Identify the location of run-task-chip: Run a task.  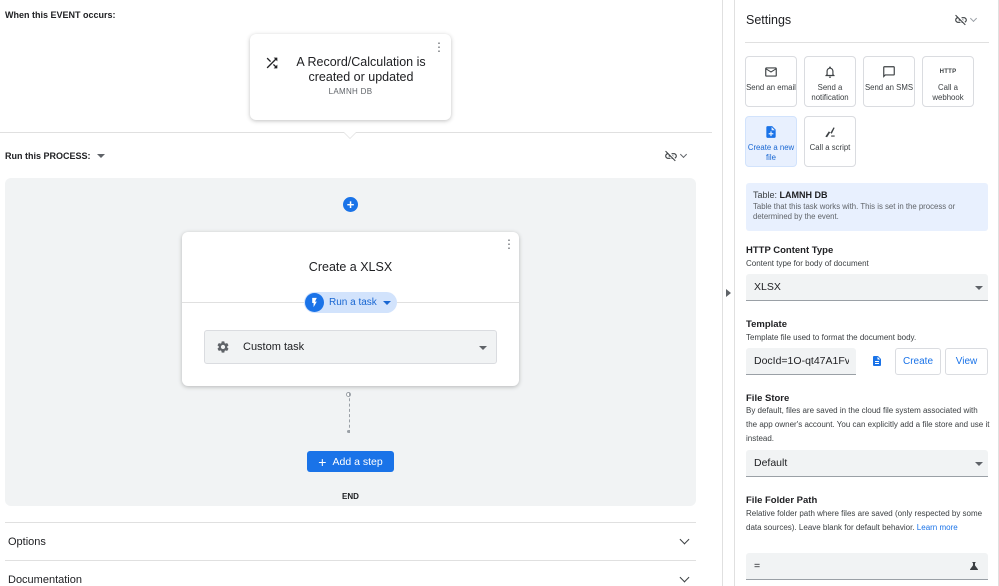
(350, 302).